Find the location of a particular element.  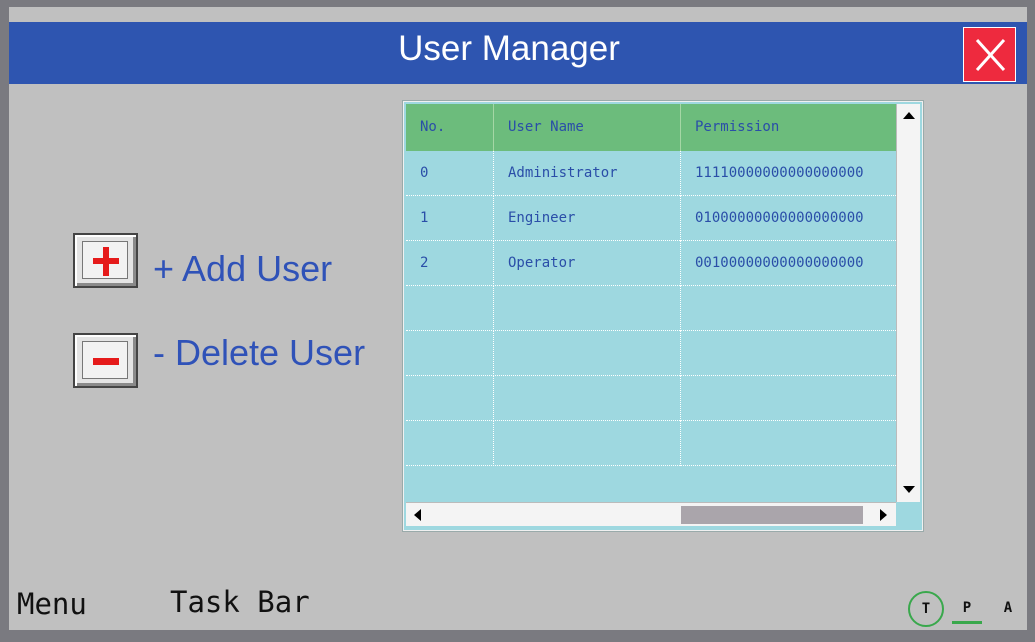

scroll-left-button is located at coordinates (418, 515).